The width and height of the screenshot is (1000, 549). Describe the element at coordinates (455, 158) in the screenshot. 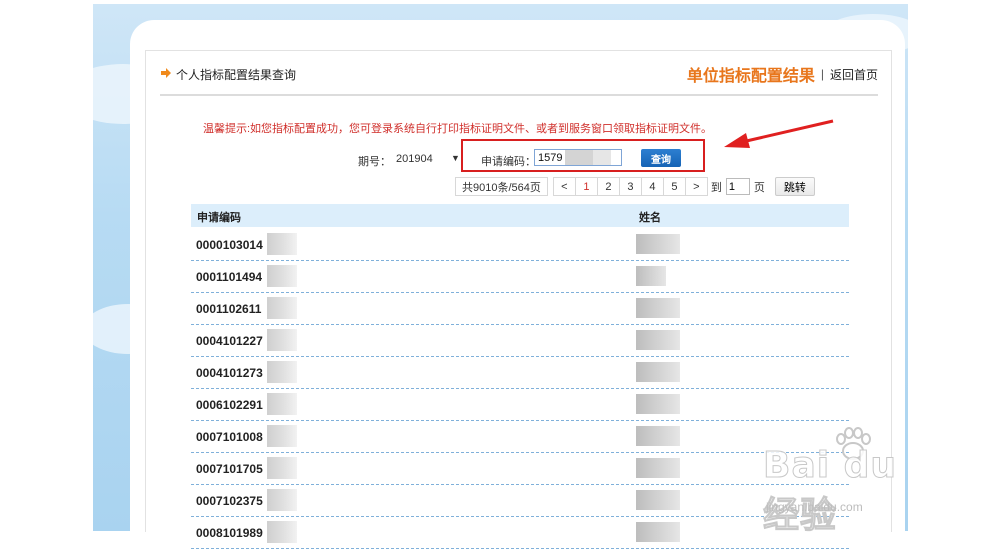

I see `dropdown-caret-icon: ▼` at that location.